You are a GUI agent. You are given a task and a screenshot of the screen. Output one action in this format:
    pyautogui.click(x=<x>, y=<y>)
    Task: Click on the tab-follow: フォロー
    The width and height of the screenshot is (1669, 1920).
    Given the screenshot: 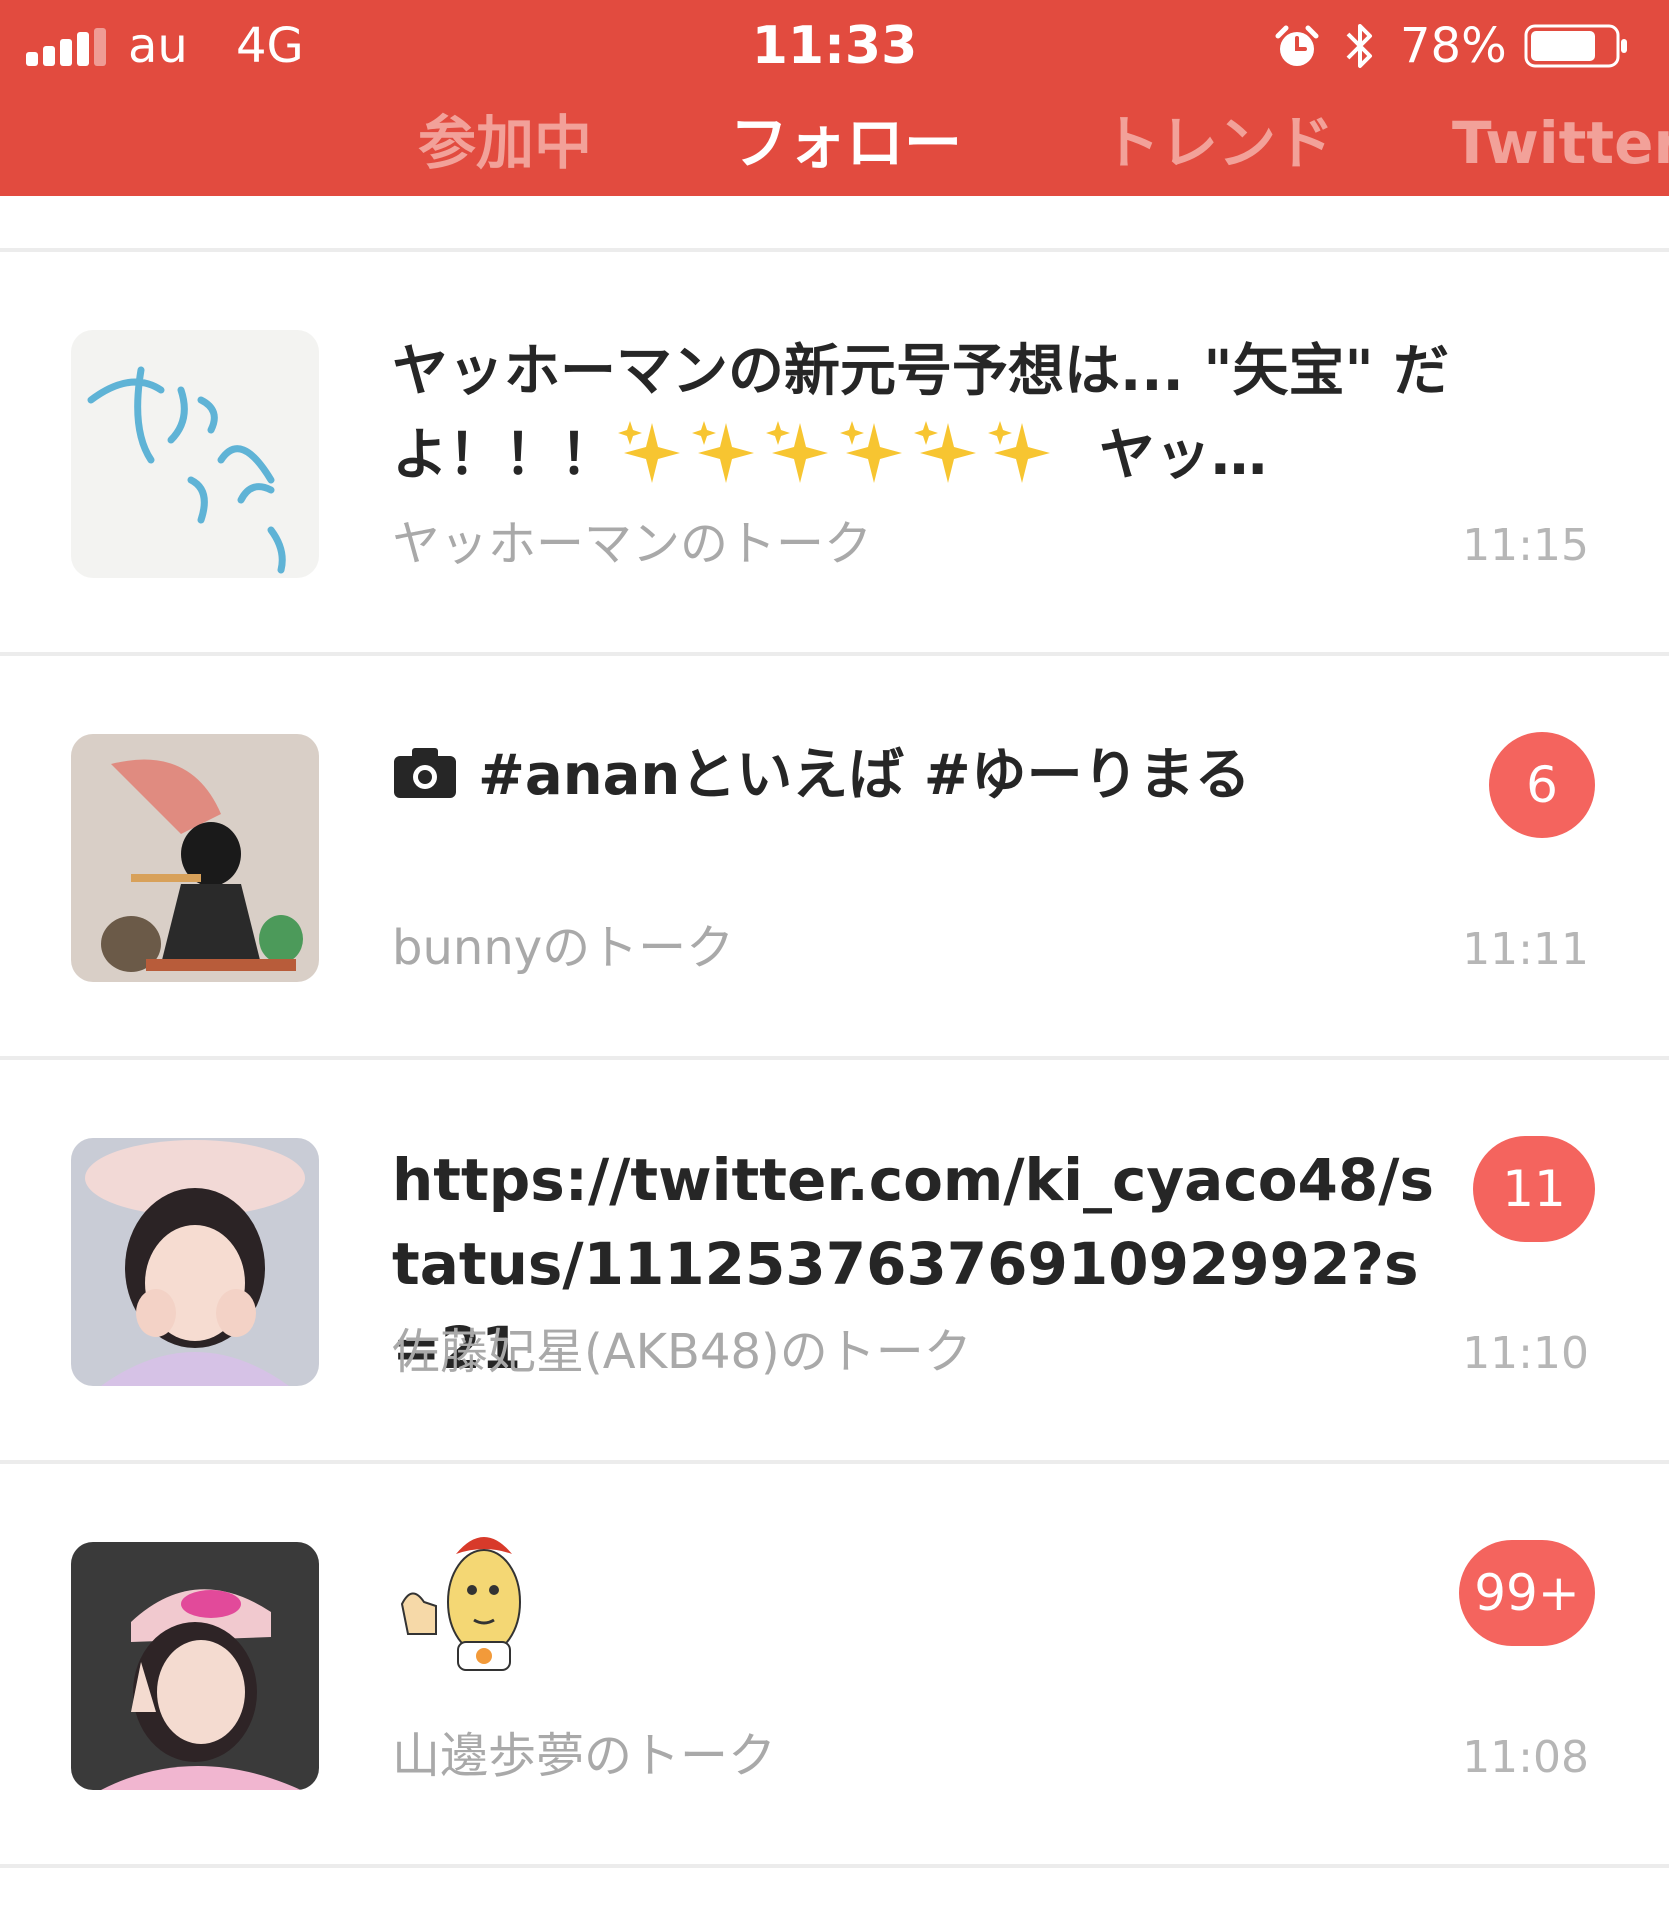 What is the action you would take?
    pyautogui.click(x=846, y=143)
    